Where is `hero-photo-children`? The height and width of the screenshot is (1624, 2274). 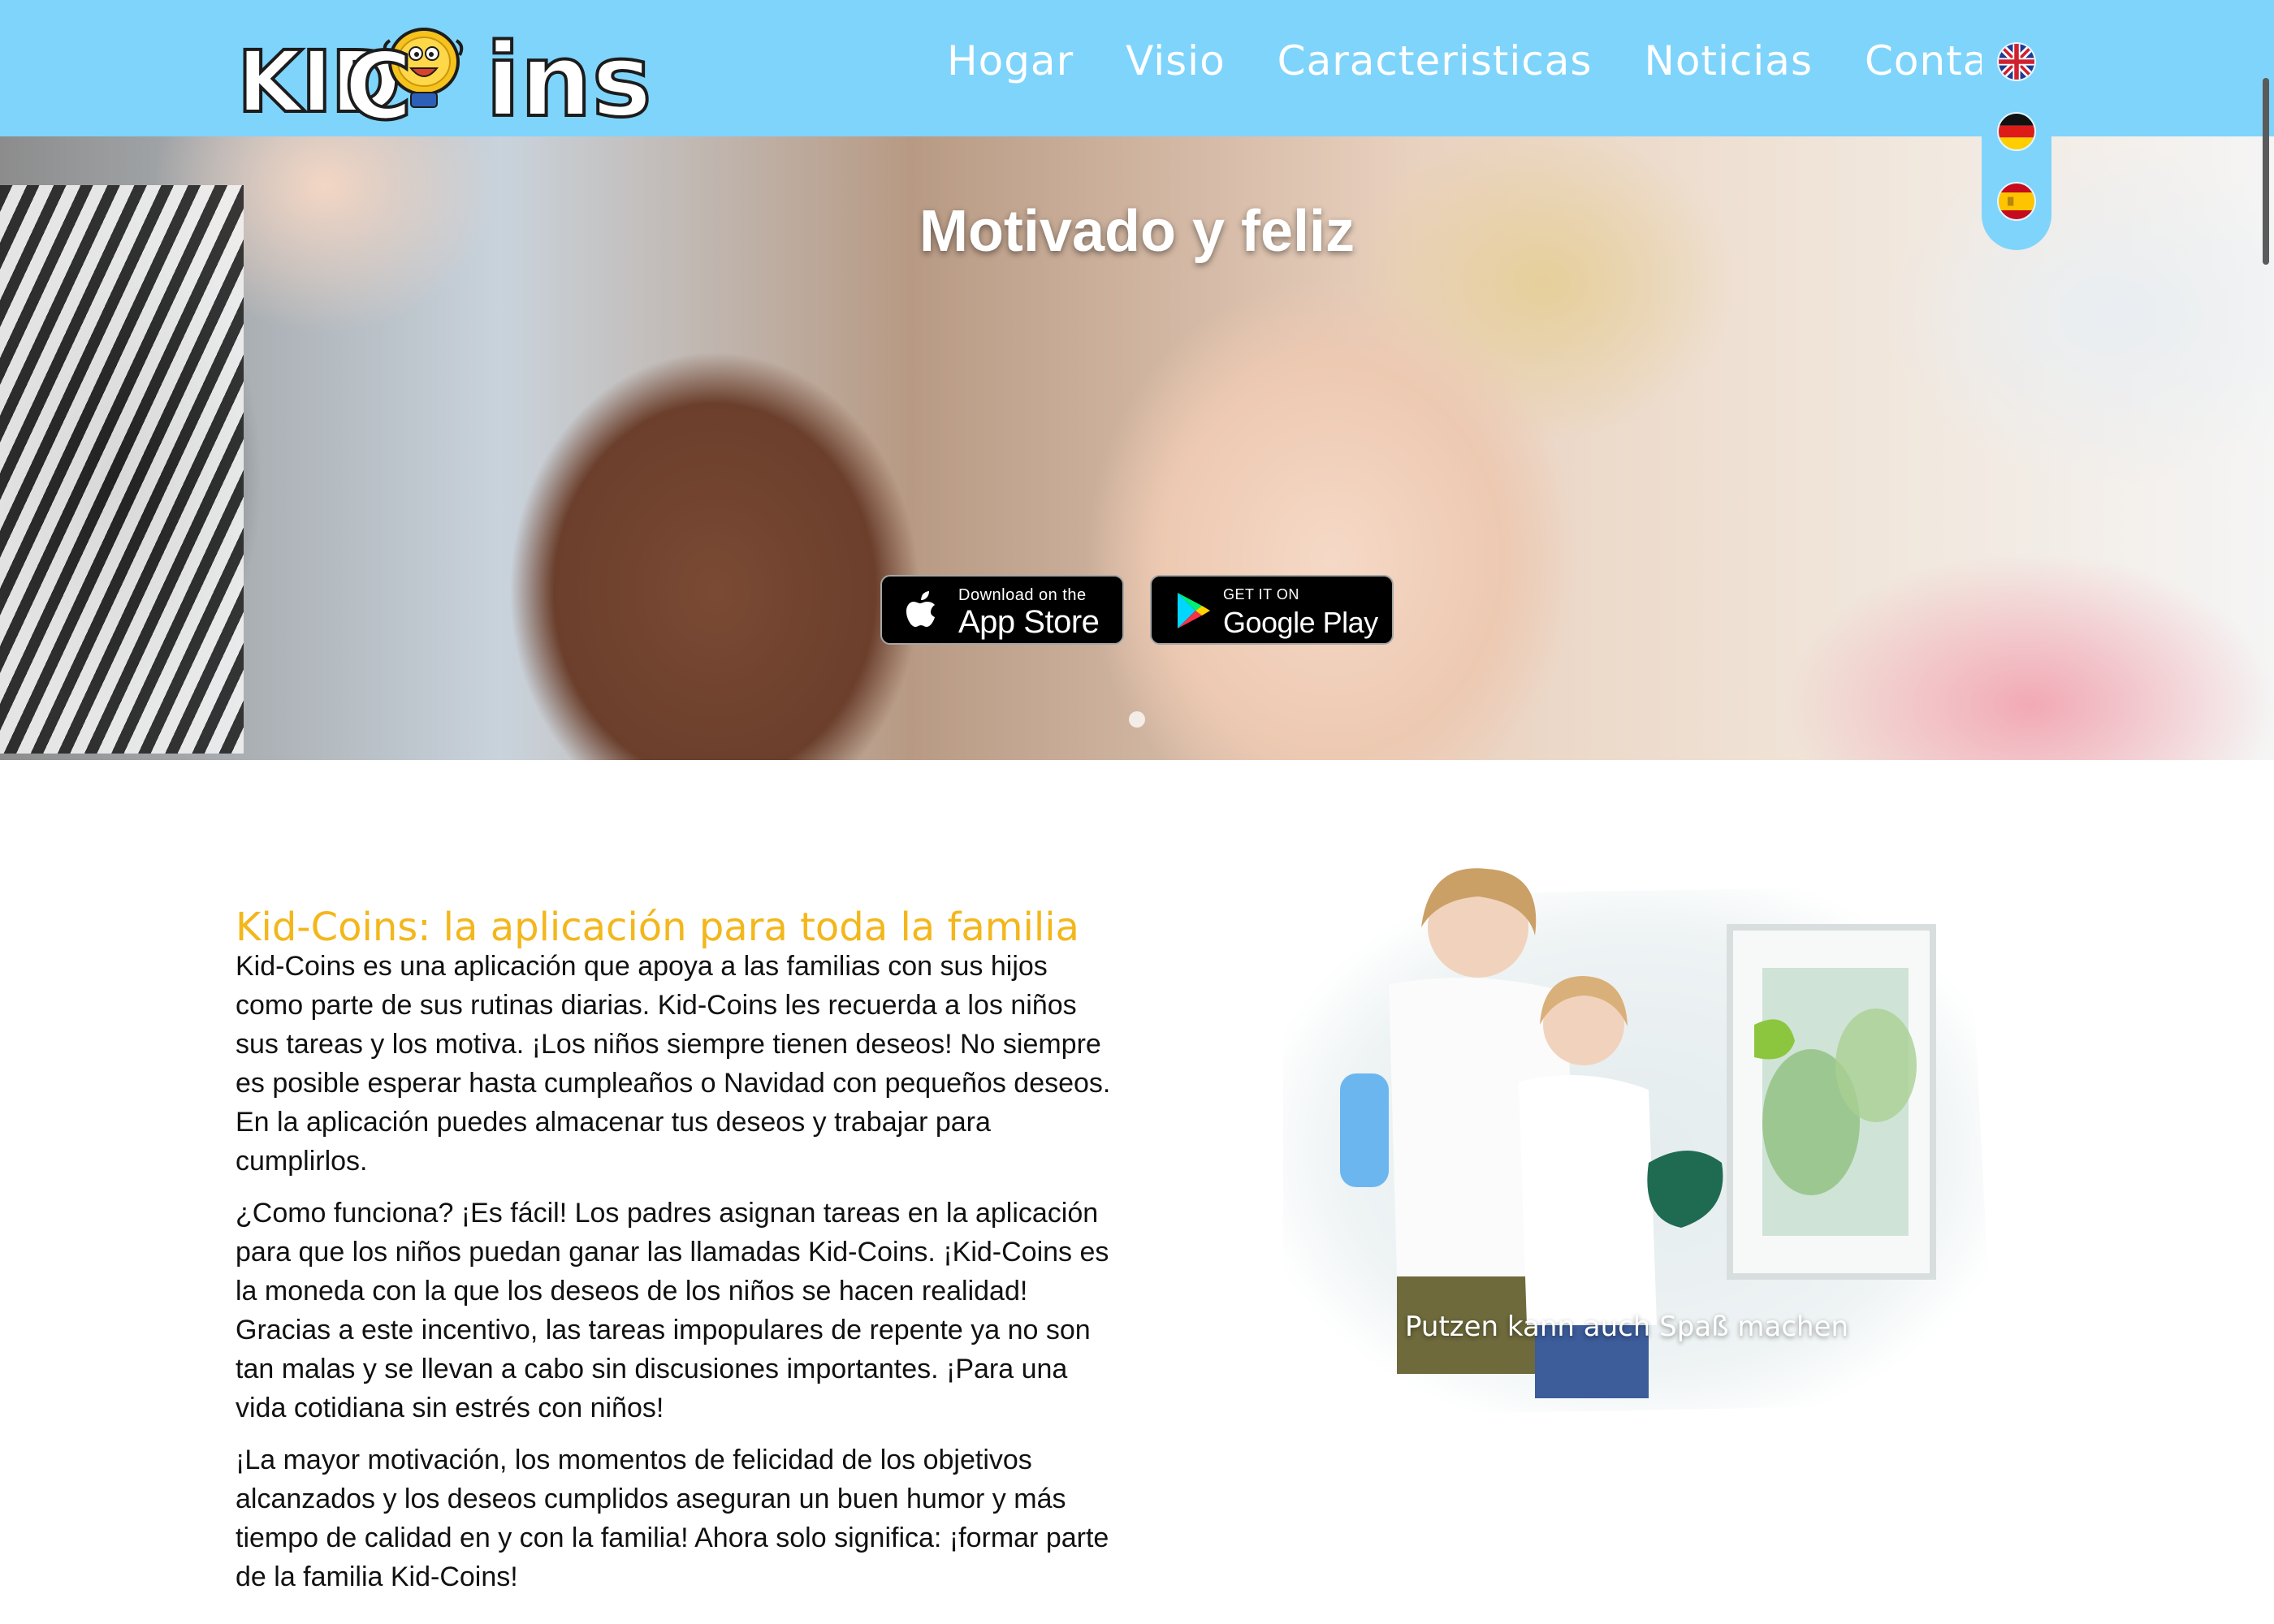 hero-photo-children is located at coordinates (122, 470).